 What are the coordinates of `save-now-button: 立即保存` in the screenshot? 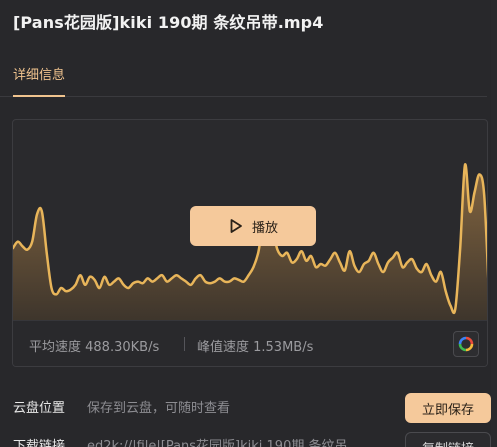 It's located at (448, 408).